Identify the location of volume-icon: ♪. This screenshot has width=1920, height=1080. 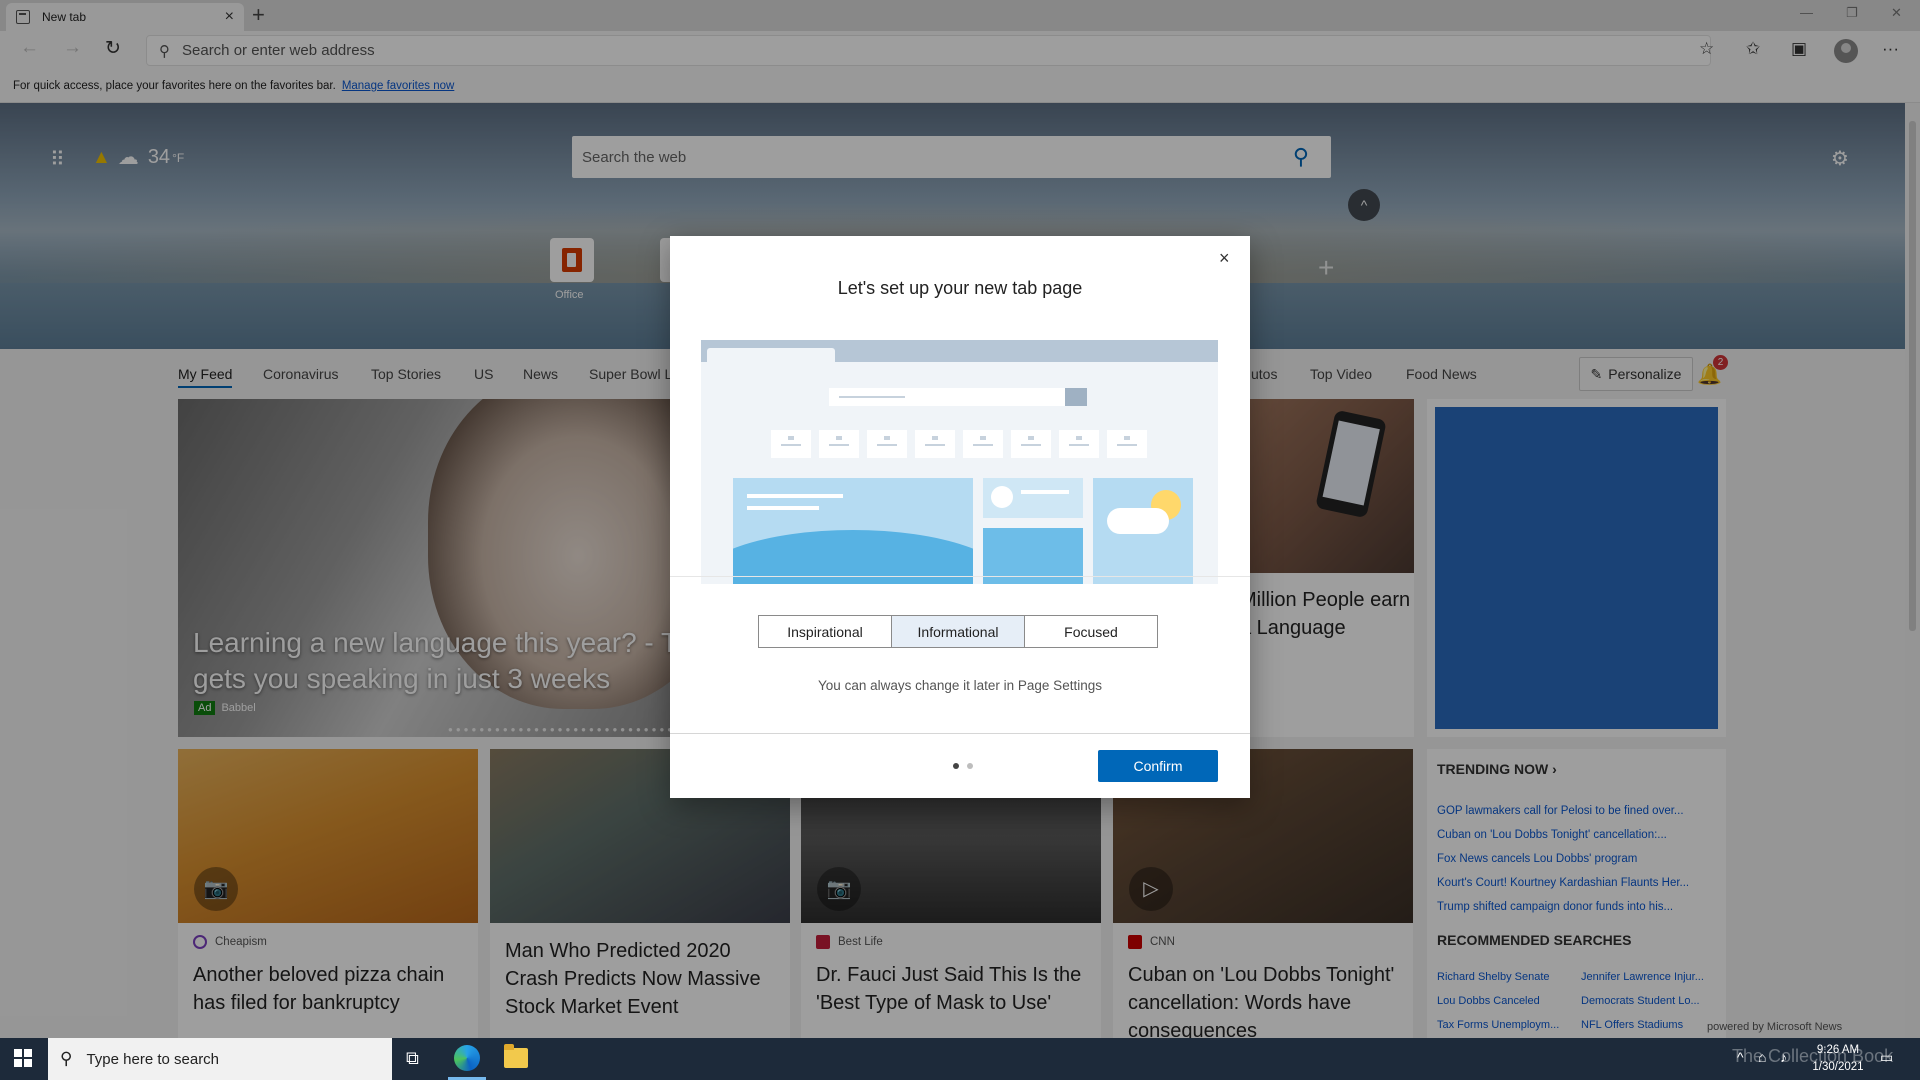
(1783, 1057).